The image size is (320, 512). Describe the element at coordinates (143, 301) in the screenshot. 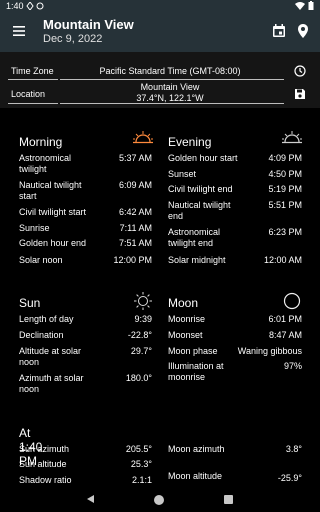

I see `sun-icon` at that location.